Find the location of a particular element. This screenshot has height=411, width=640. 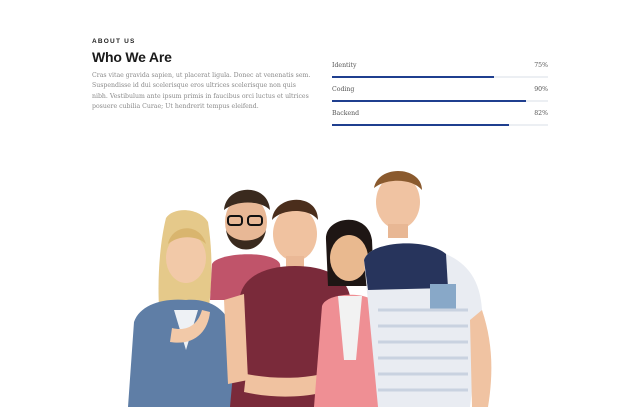

skill-label: Backend is located at coordinates (346, 113).